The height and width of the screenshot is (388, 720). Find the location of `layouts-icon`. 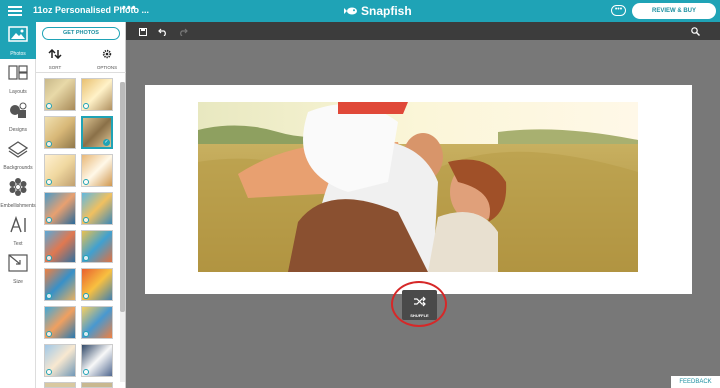

layouts-icon is located at coordinates (18, 72).